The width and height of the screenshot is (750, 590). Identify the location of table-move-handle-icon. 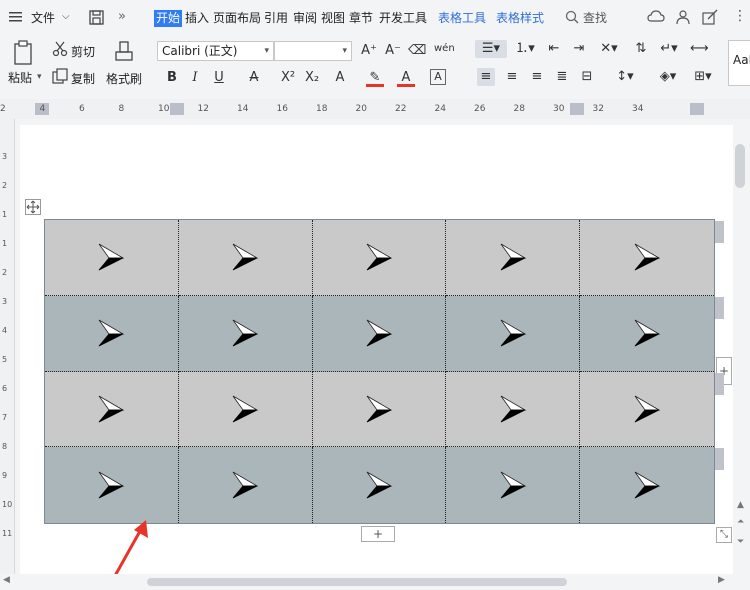
(33, 207).